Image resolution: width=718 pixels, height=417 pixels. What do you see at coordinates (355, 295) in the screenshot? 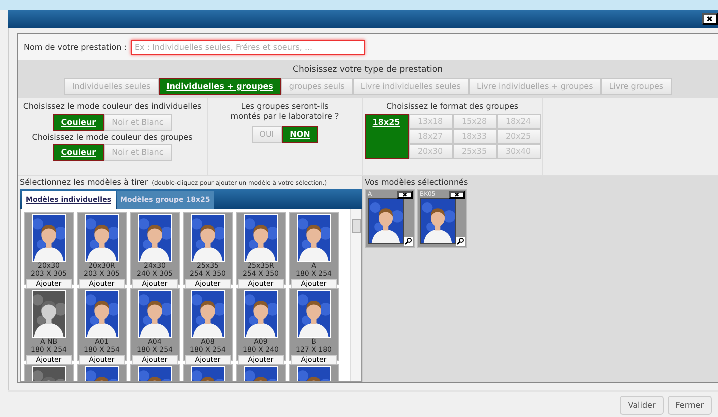
I see `scrollbar` at bounding box center [355, 295].